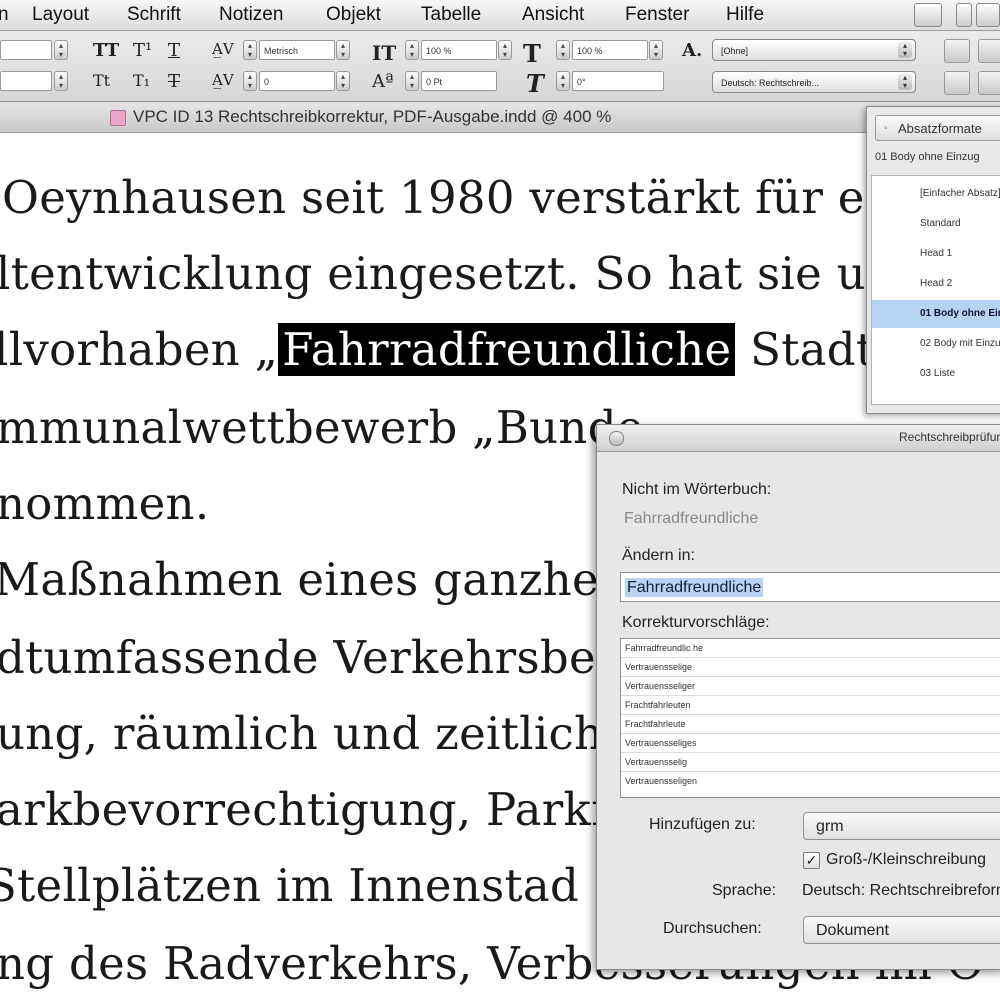 The width and height of the screenshot is (1000, 1000). I want to click on tab-label: Absatzformate, so click(940, 128).